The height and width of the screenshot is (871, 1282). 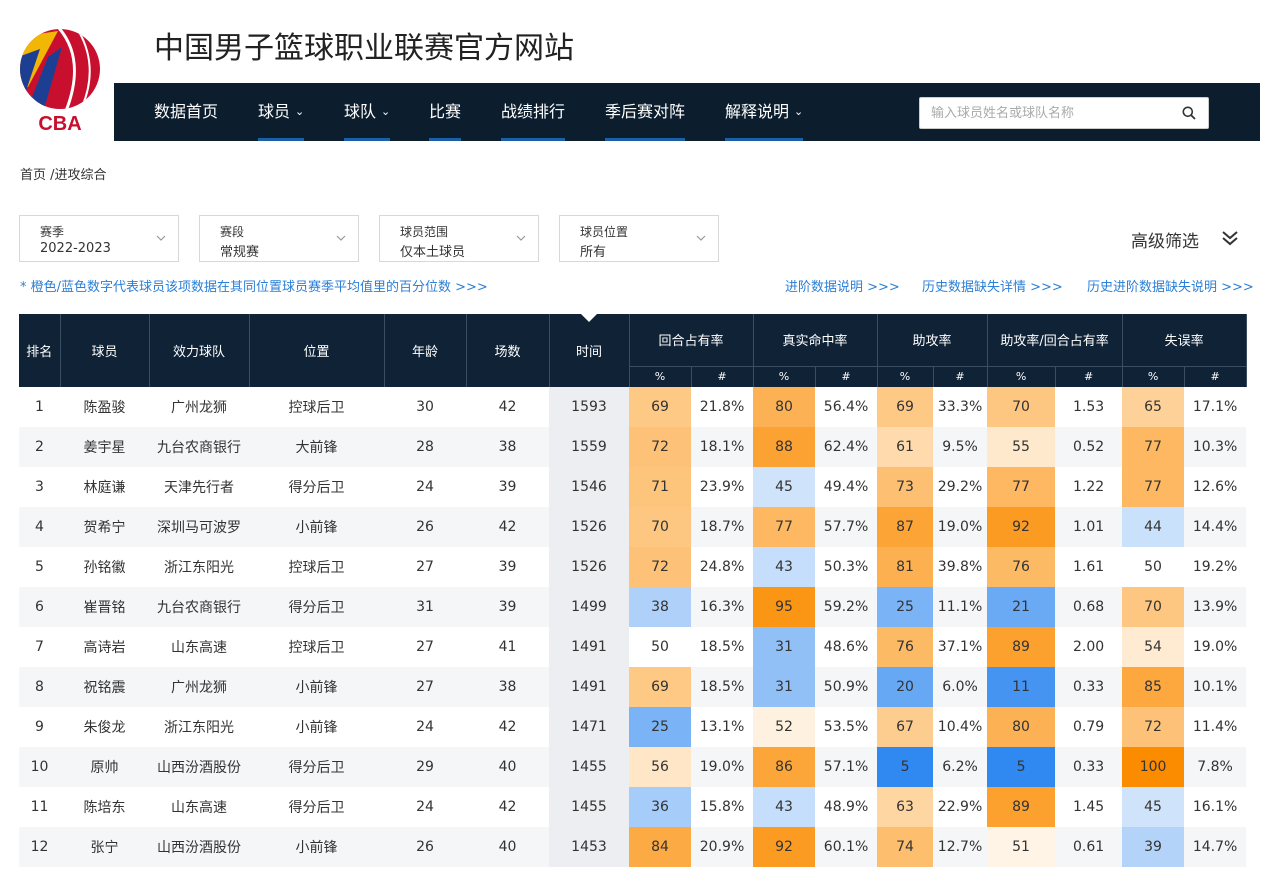 What do you see at coordinates (1089, 727) in the screenshot?
I see `cell-value: 0.79` at bounding box center [1089, 727].